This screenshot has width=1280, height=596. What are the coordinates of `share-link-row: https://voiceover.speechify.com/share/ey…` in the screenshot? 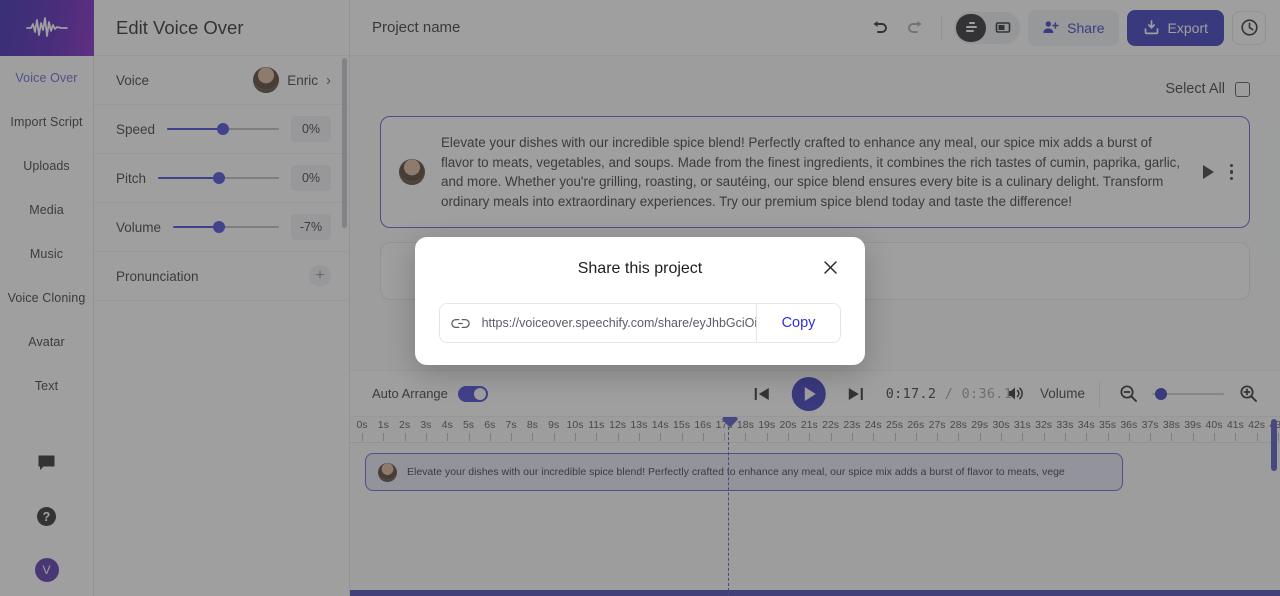 It's located at (640, 323).